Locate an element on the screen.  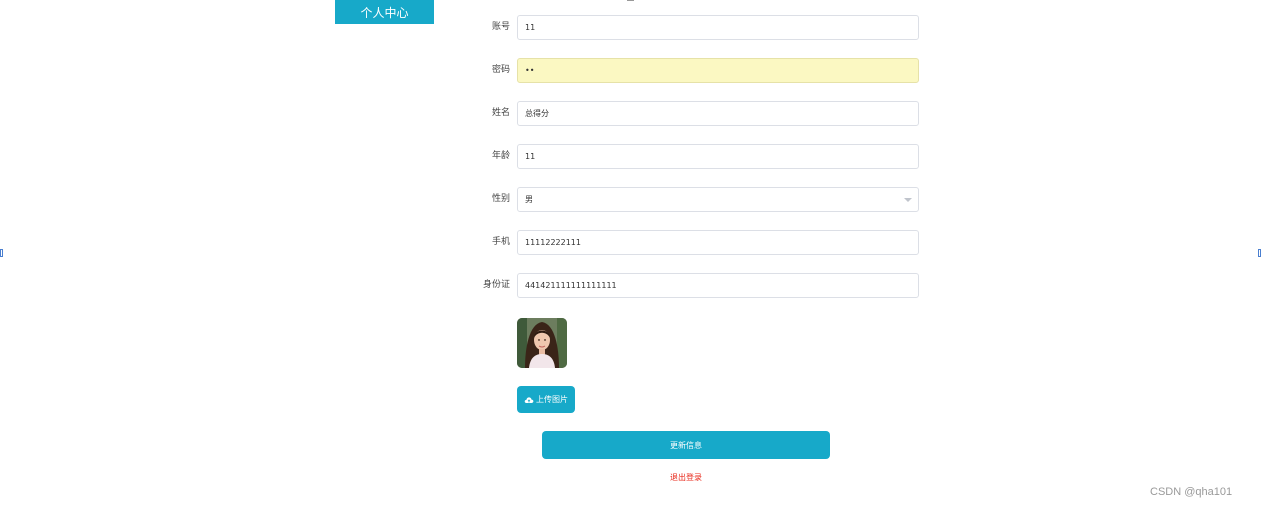
sidebar-item-personal-center: 个人中心 is located at coordinates (384, 12).